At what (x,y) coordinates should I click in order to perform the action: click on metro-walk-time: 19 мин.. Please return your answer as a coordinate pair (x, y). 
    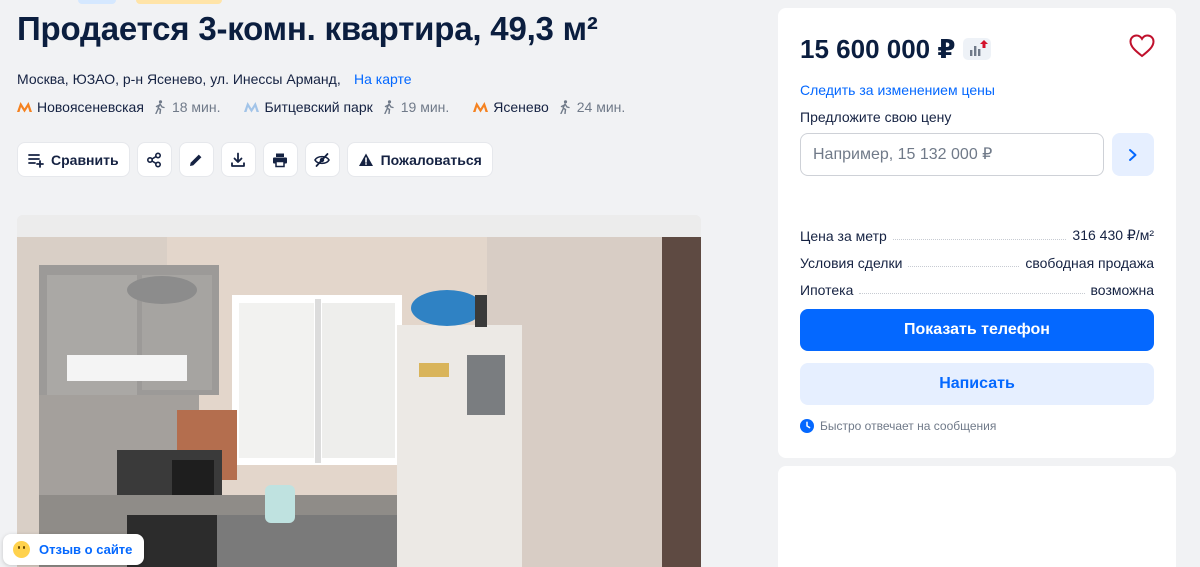
    Looking at the image, I should click on (425, 107).